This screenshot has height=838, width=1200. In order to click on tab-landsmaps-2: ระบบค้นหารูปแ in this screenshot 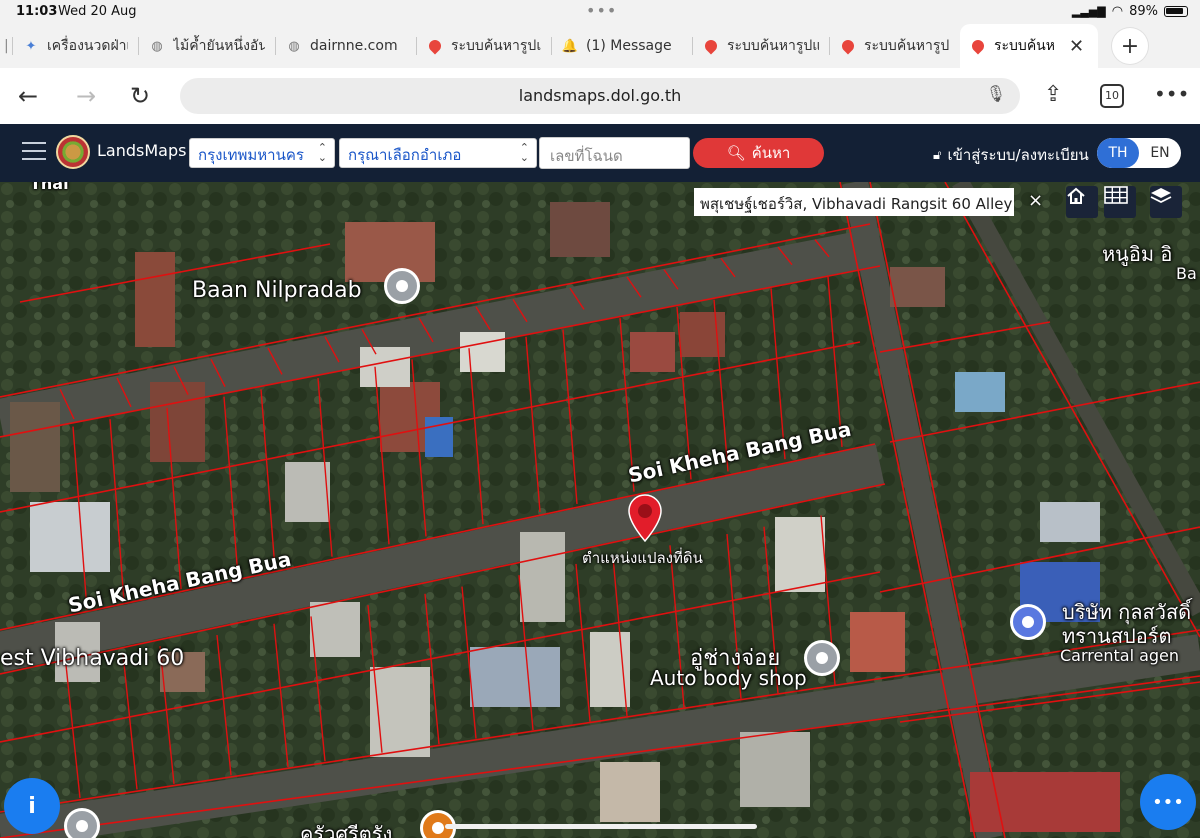, I will do `click(761, 46)`.